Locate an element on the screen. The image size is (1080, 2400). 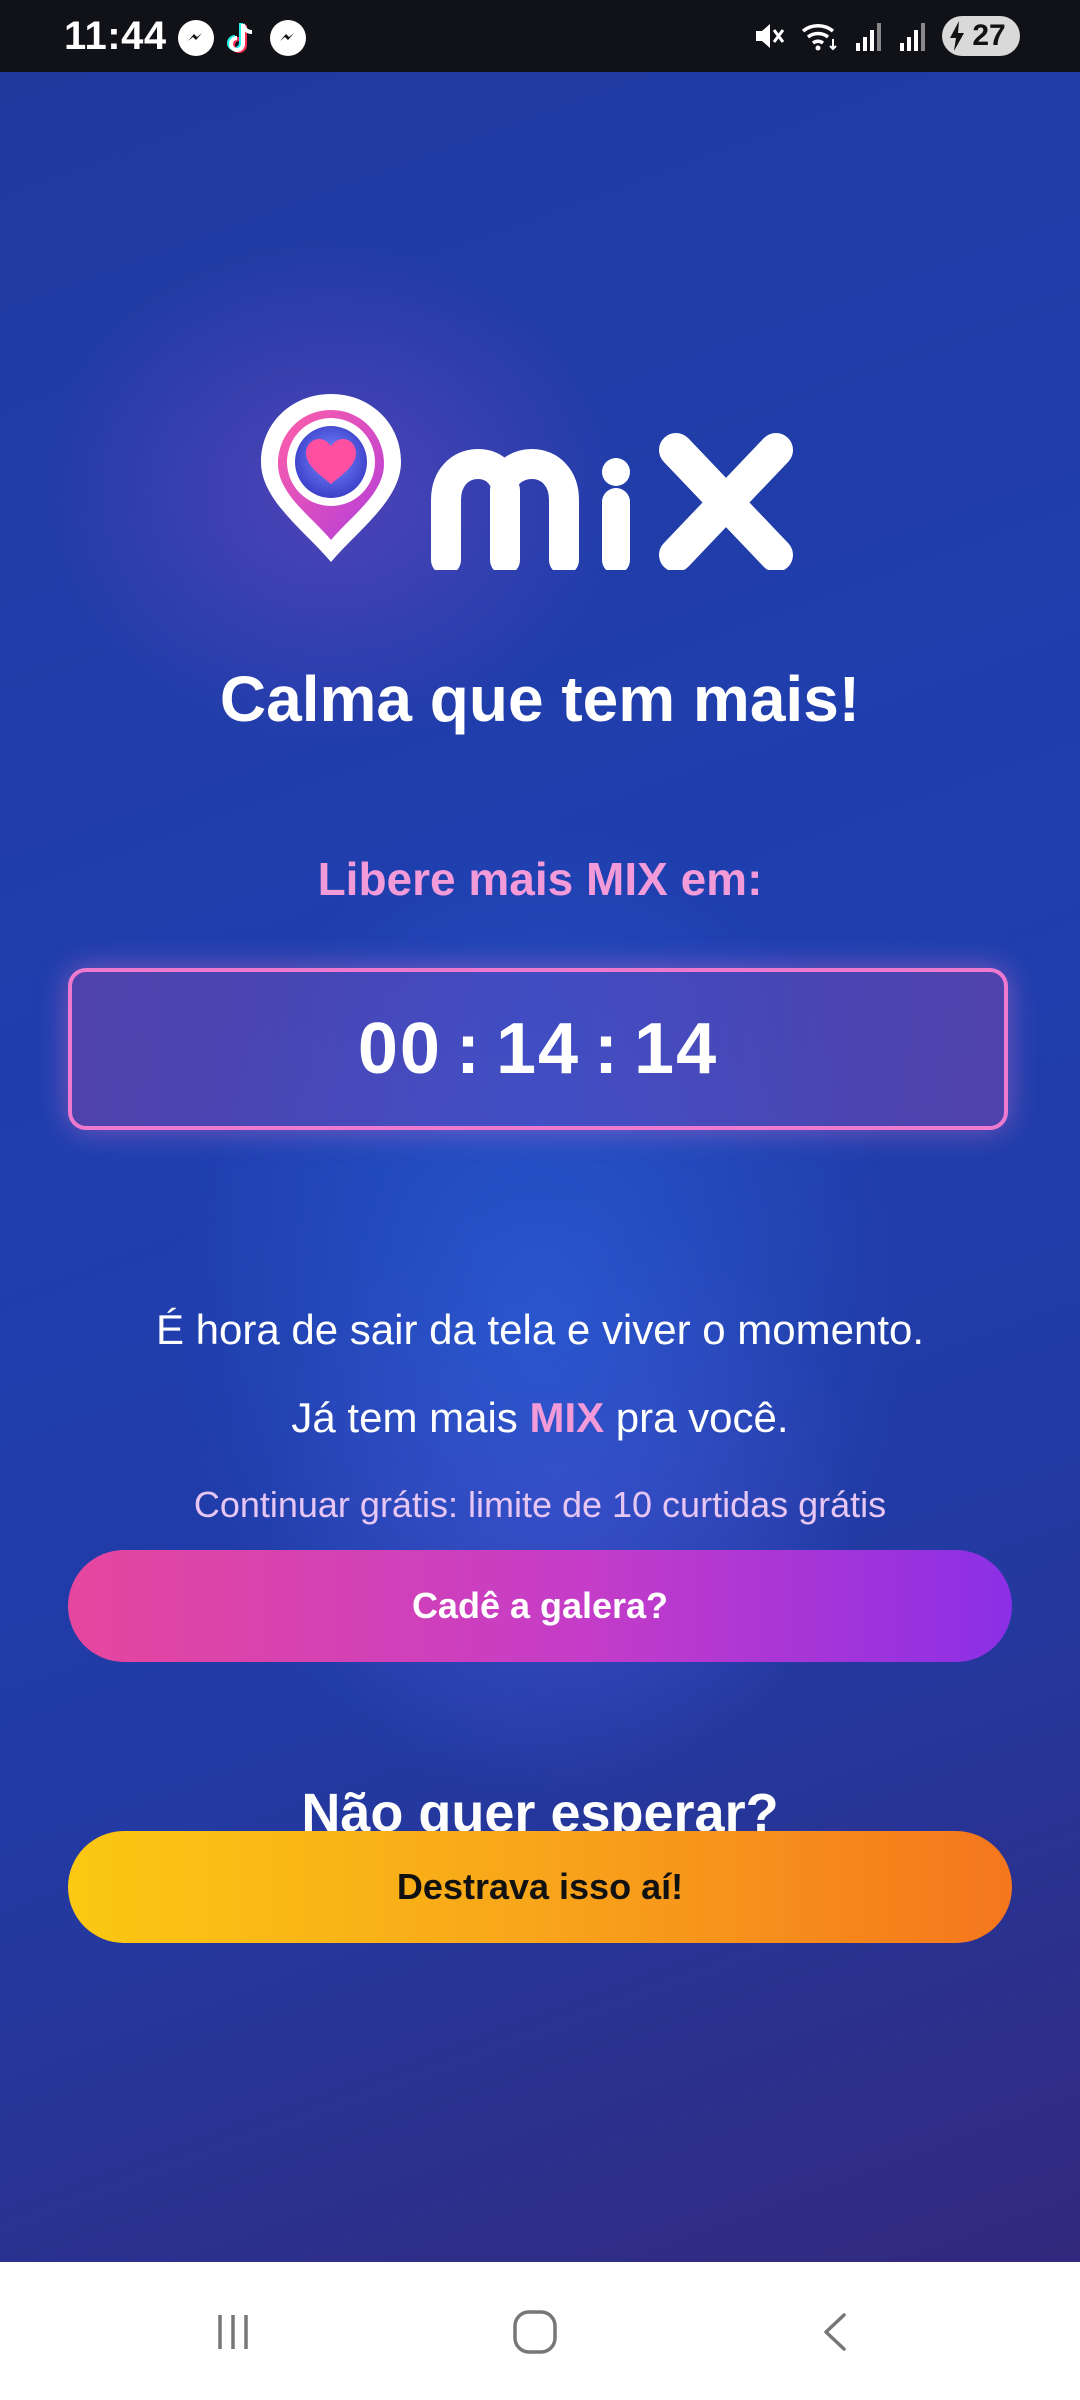
home-icon is located at coordinates (535, 2332).